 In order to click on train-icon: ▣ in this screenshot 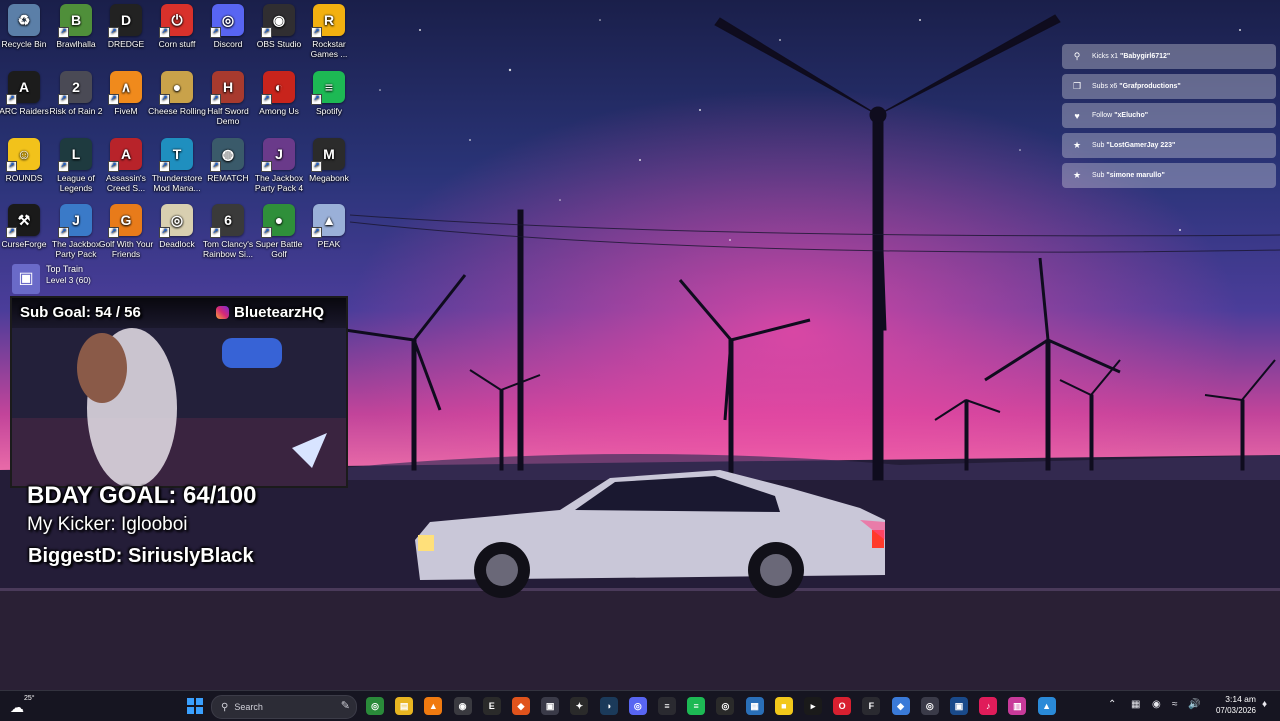, I will do `click(26, 279)`.